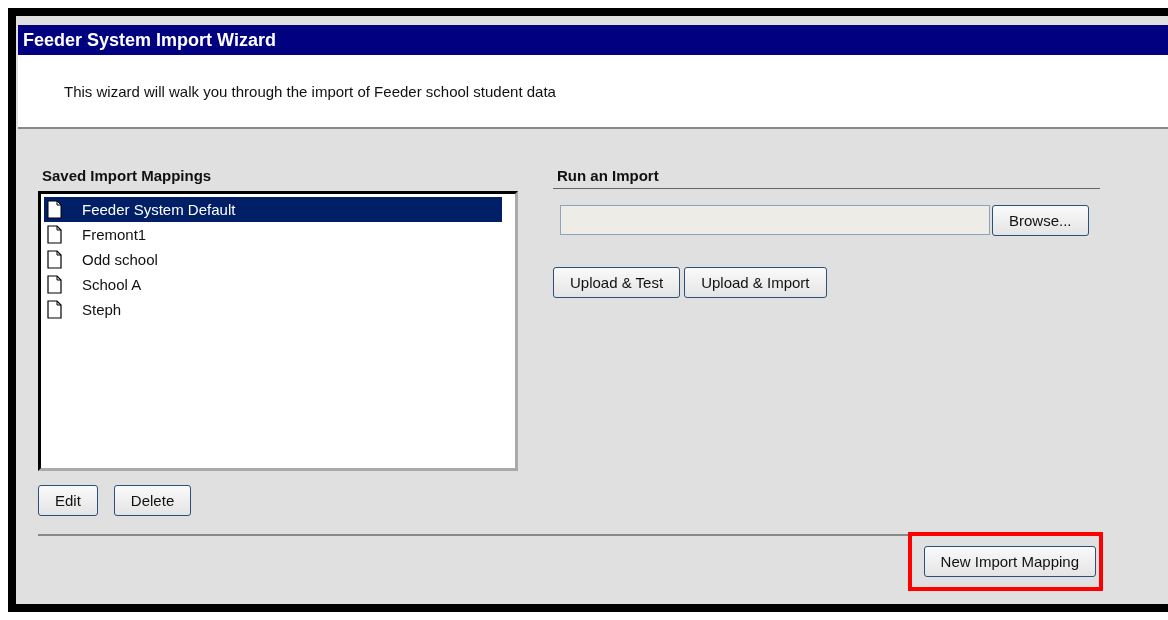 This screenshot has width=1168, height=620. What do you see at coordinates (273, 309) in the screenshot?
I see `list-item: Steph` at bounding box center [273, 309].